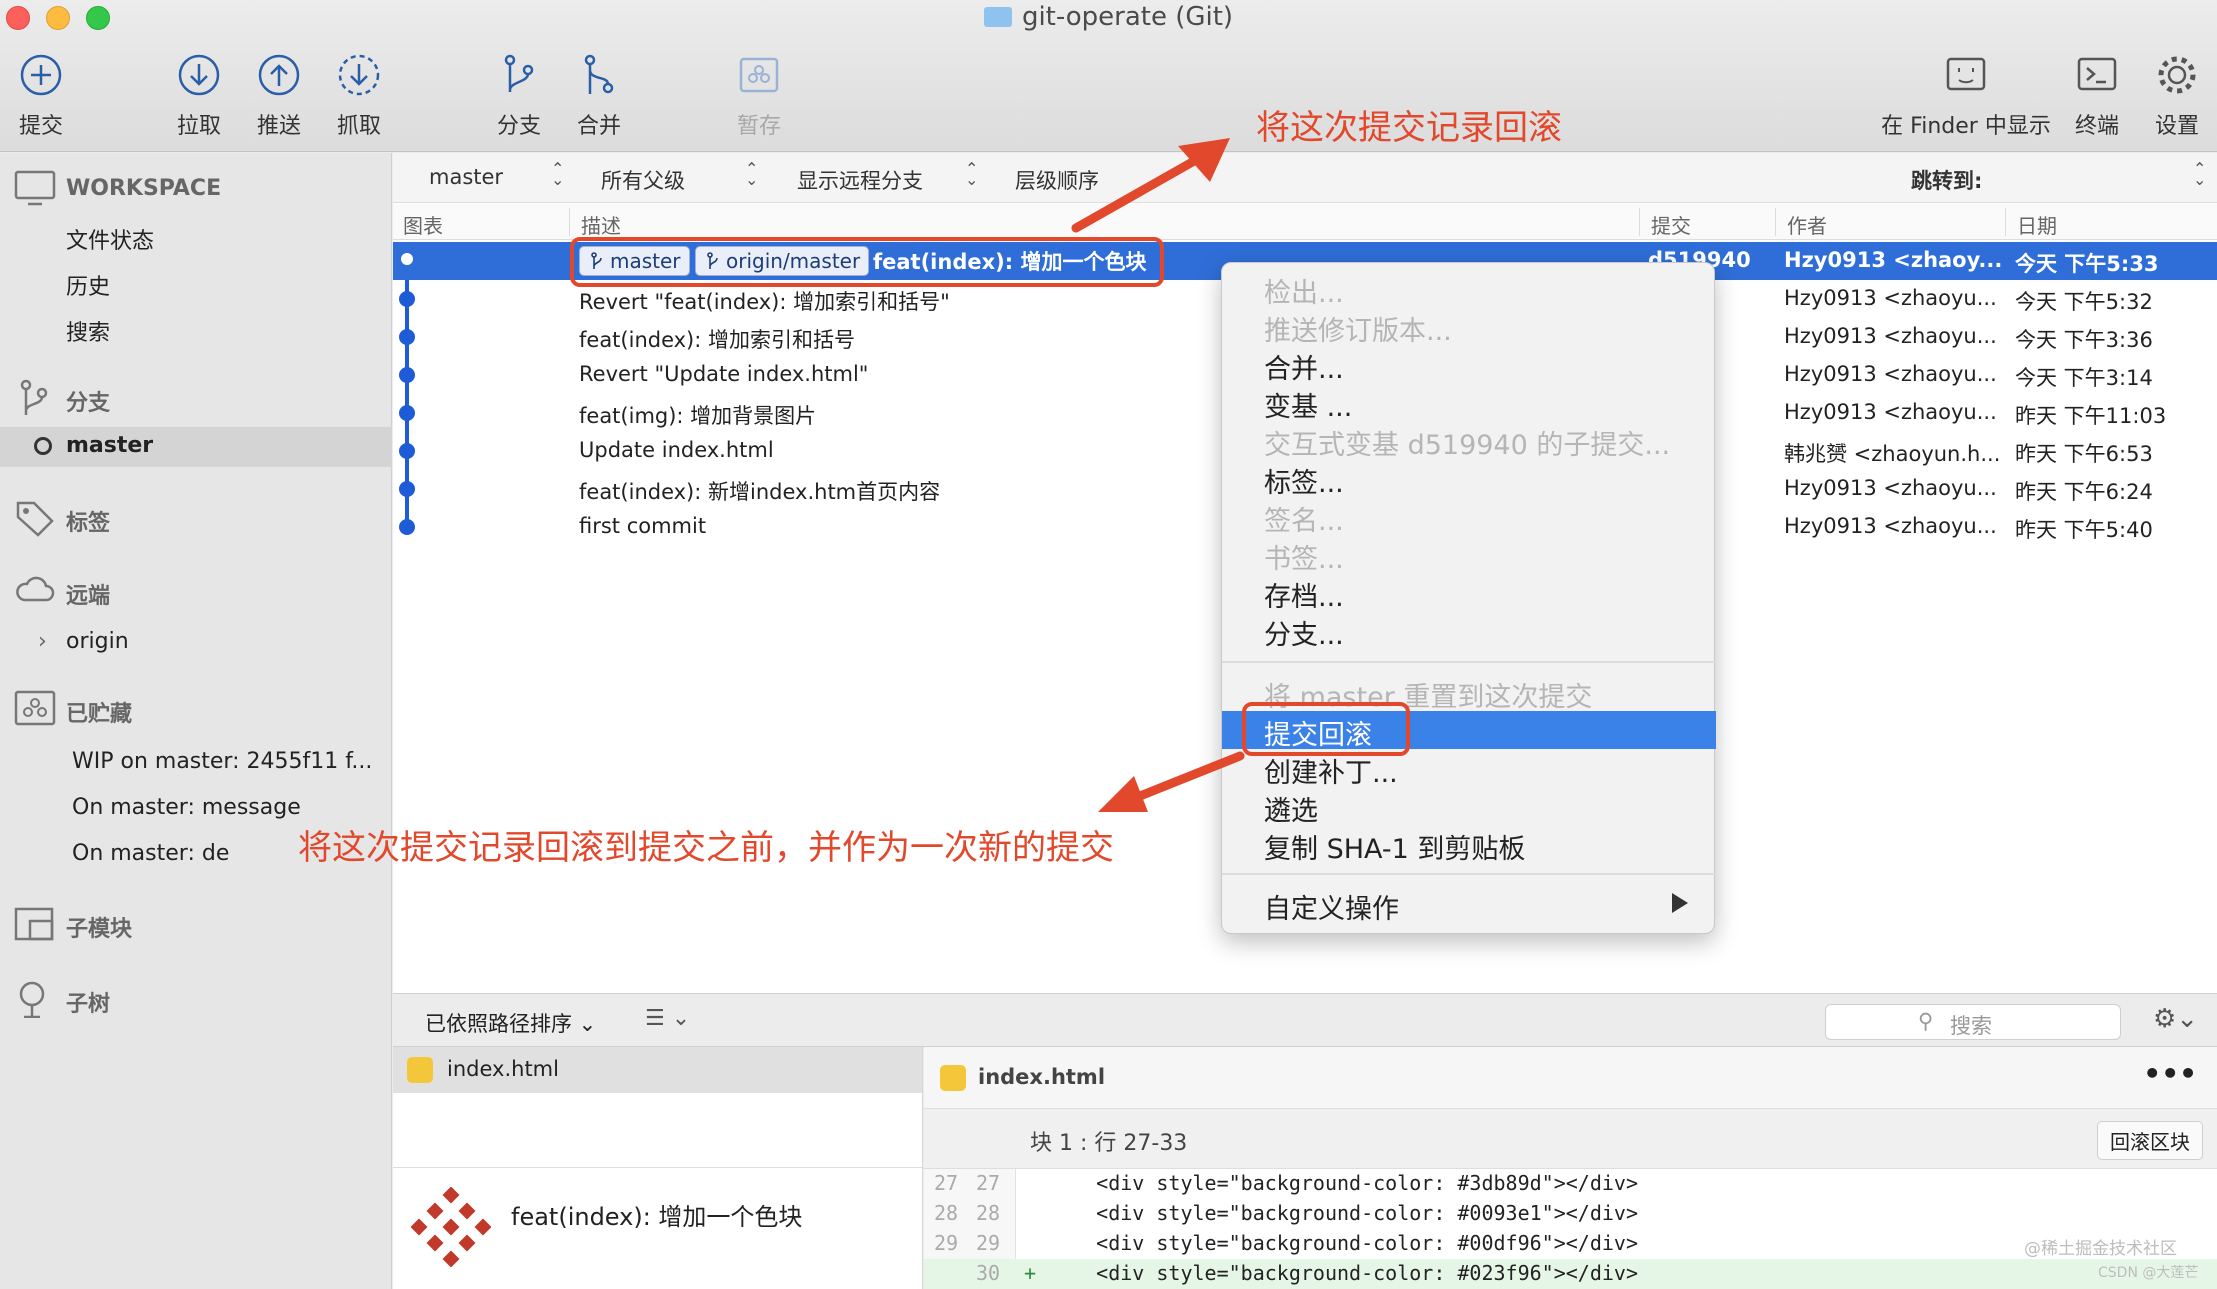  What do you see at coordinates (35, 188) in the screenshot?
I see `monitor-icon` at bounding box center [35, 188].